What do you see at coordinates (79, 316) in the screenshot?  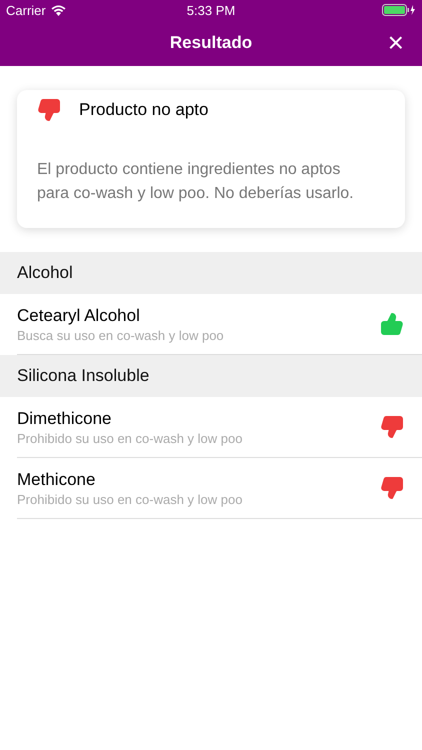 I see `ingredient-name: Cetearyl Alcohol` at bounding box center [79, 316].